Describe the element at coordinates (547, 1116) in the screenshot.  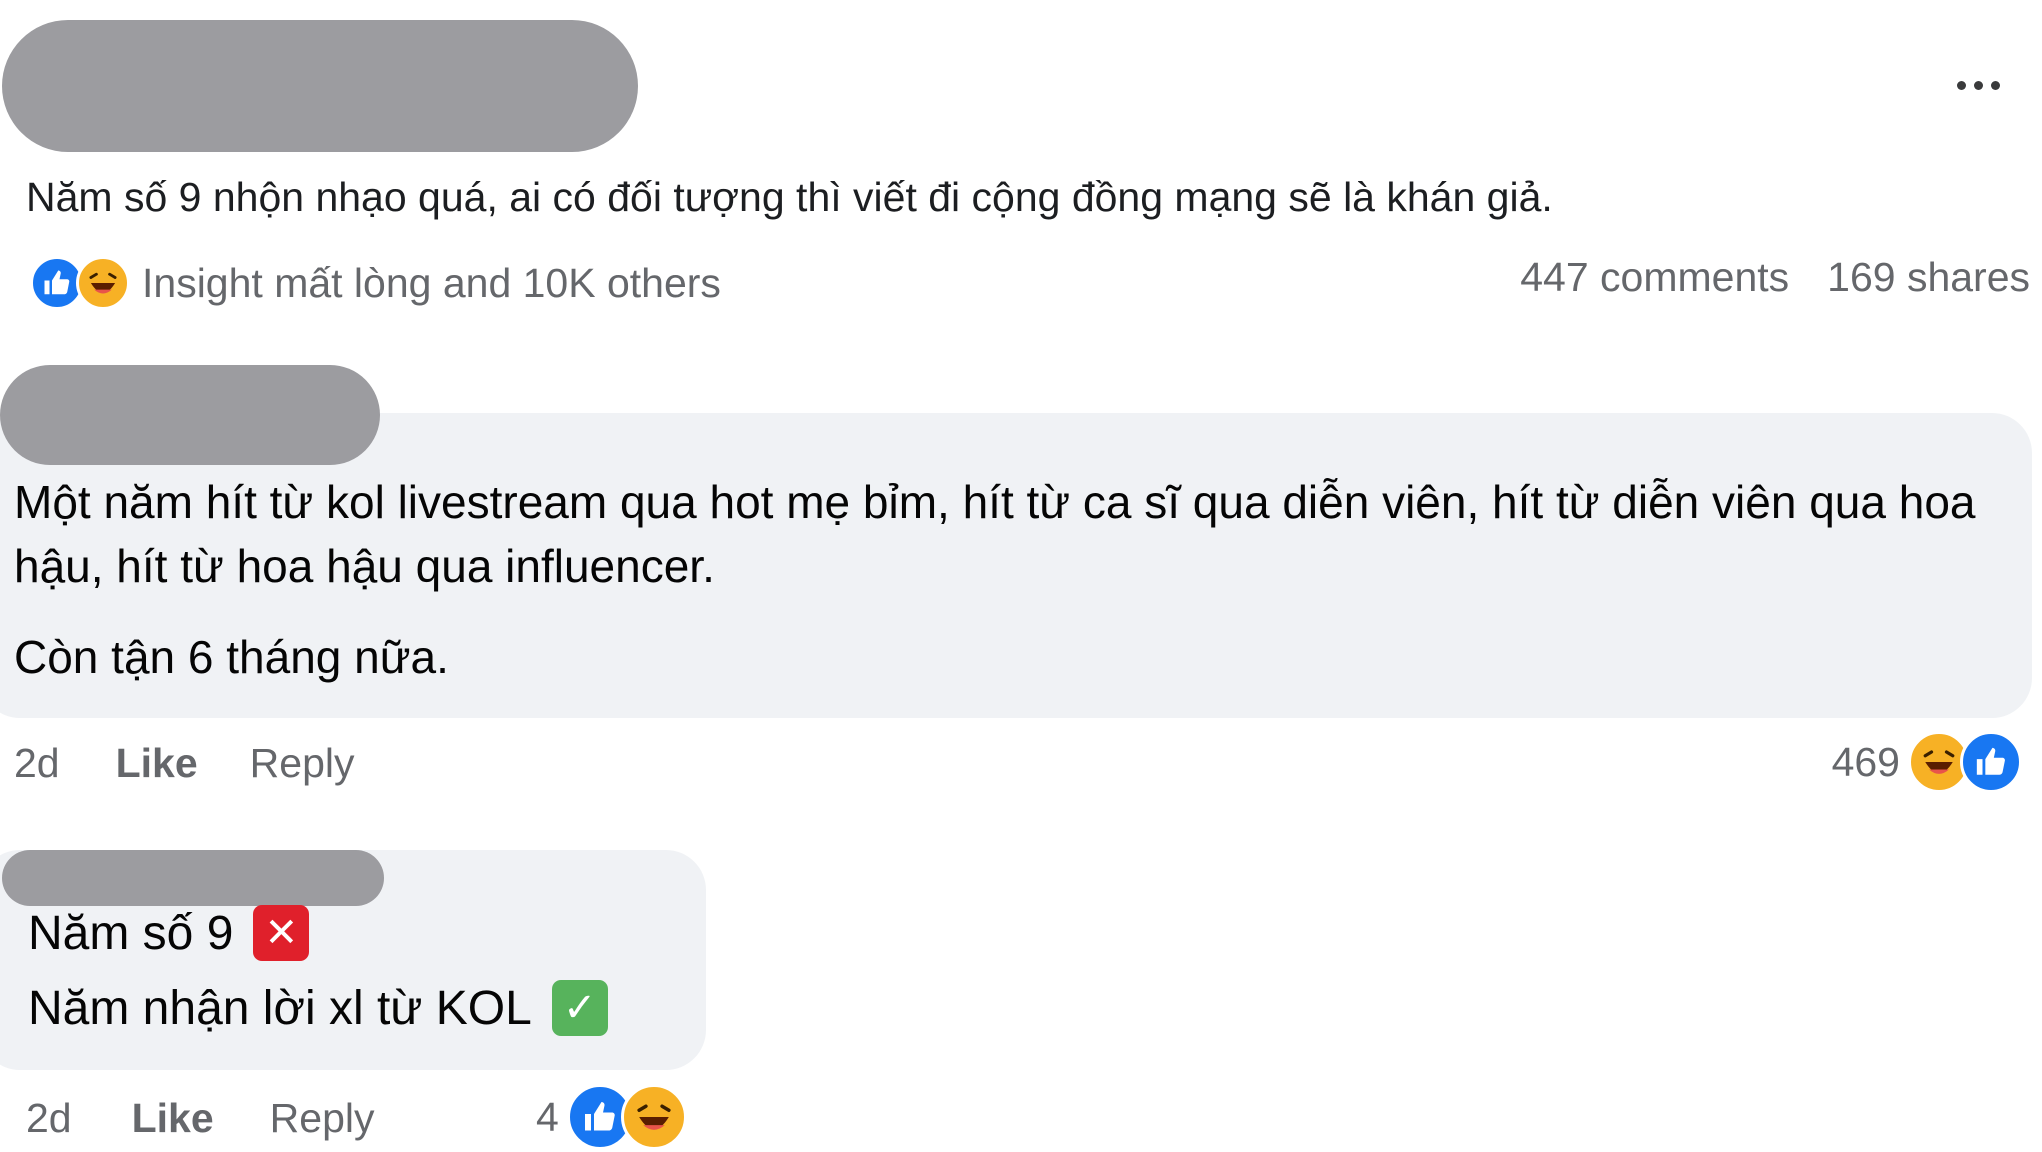
I see `reaction-count: 4` at that location.